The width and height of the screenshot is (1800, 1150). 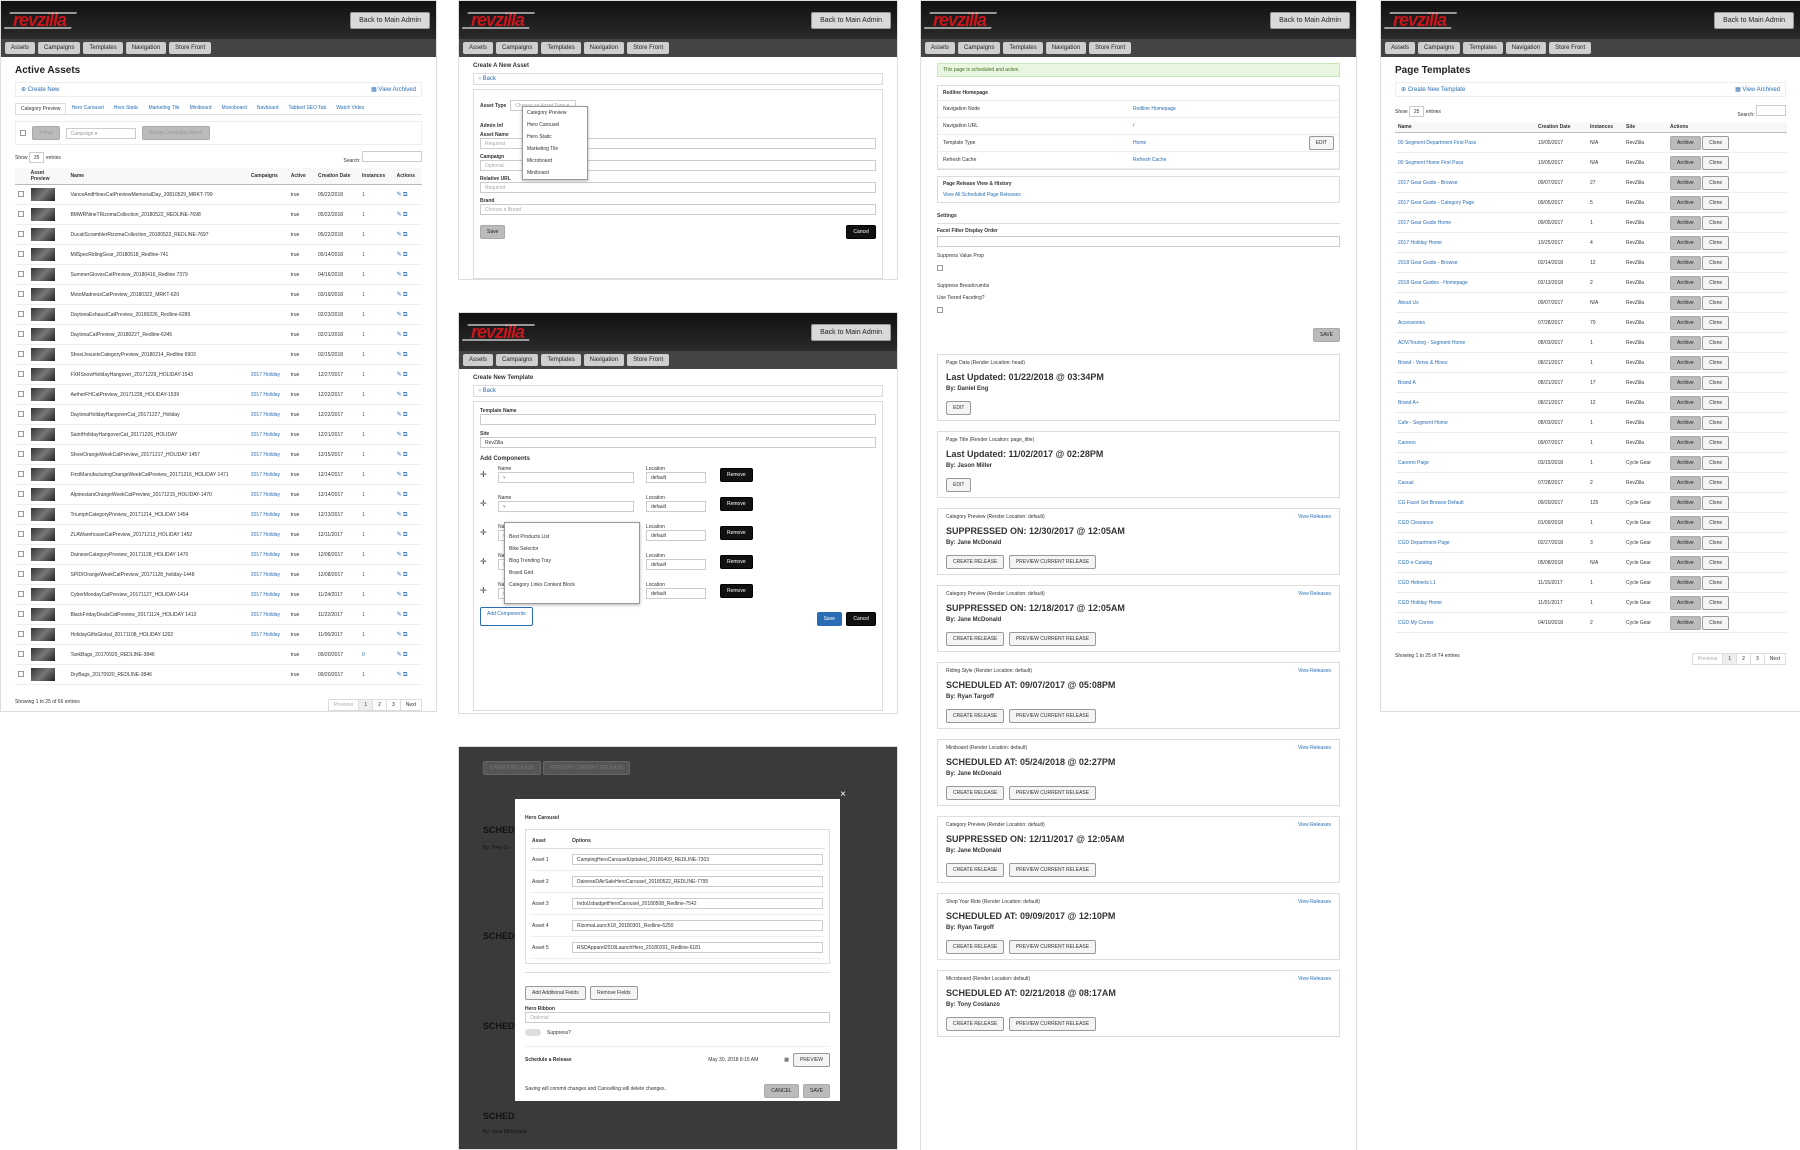 What do you see at coordinates (561, 48) in the screenshot?
I see `nav-templates: Templates` at bounding box center [561, 48].